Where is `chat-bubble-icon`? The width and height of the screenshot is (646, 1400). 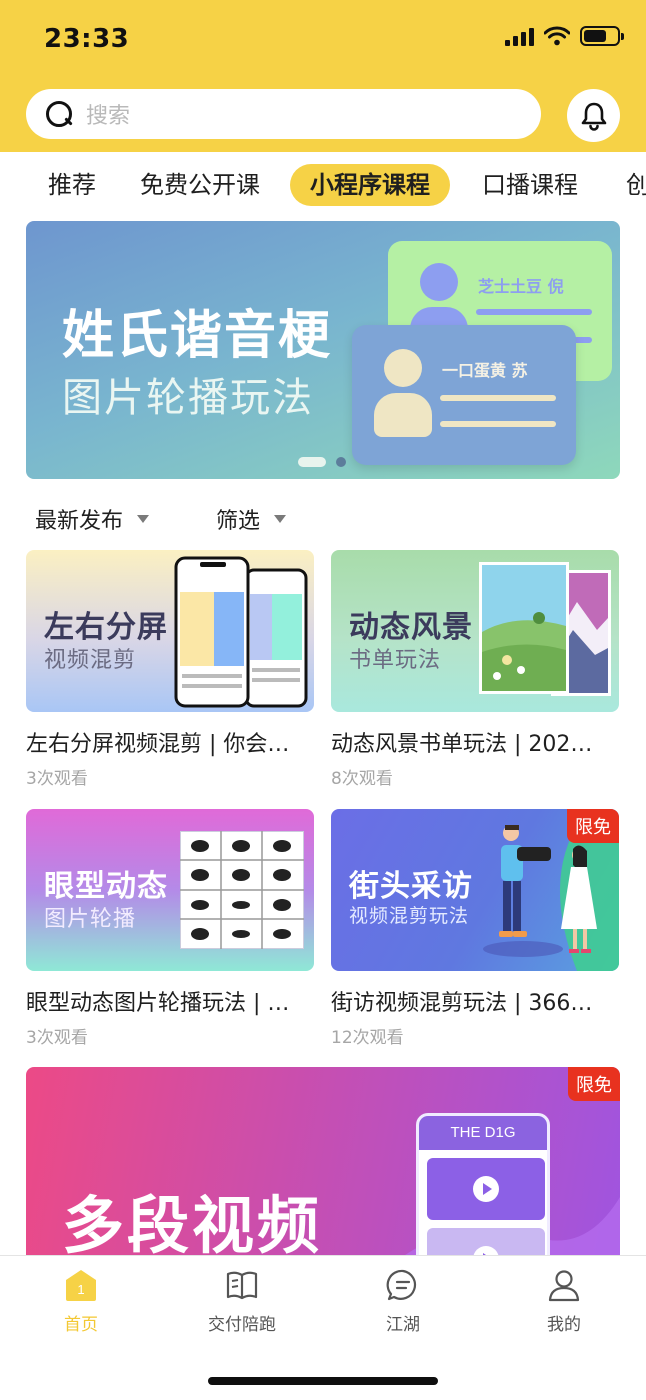 chat-bubble-icon is located at coordinates (403, 1285).